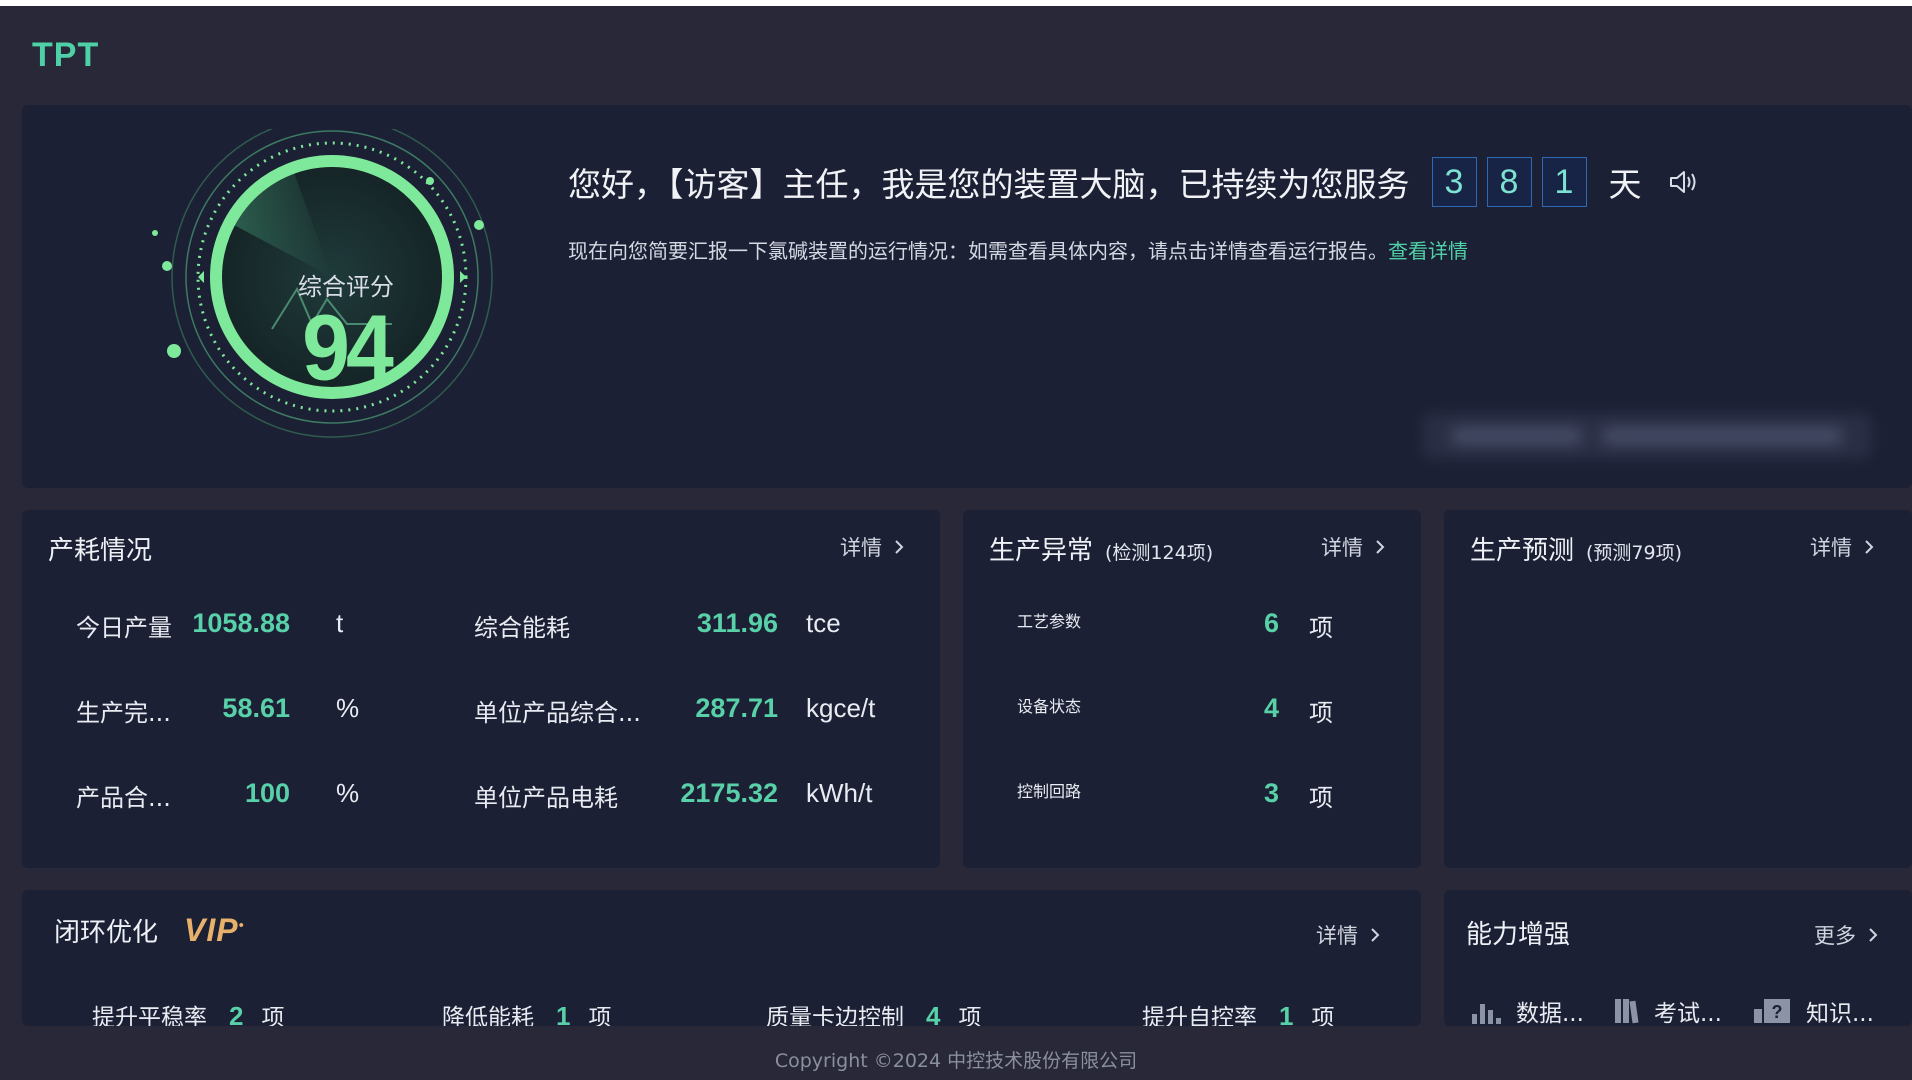 This screenshot has height=1080, width=1912. Describe the element at coordinates (241, 623) in the screenshot. I see `metric-value: 1058.88` at that location.